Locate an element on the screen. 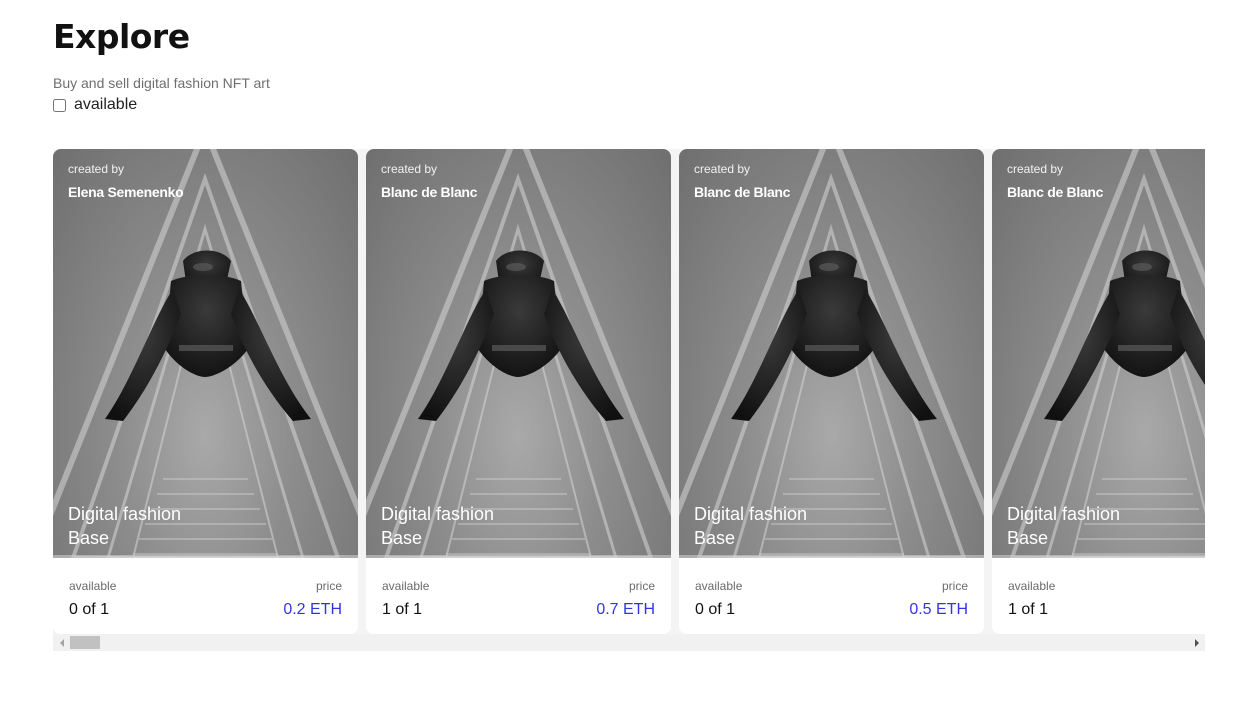 This screenshot has width=1244, height=719. chevron-right-icon is located at coordinates (1196, 642).